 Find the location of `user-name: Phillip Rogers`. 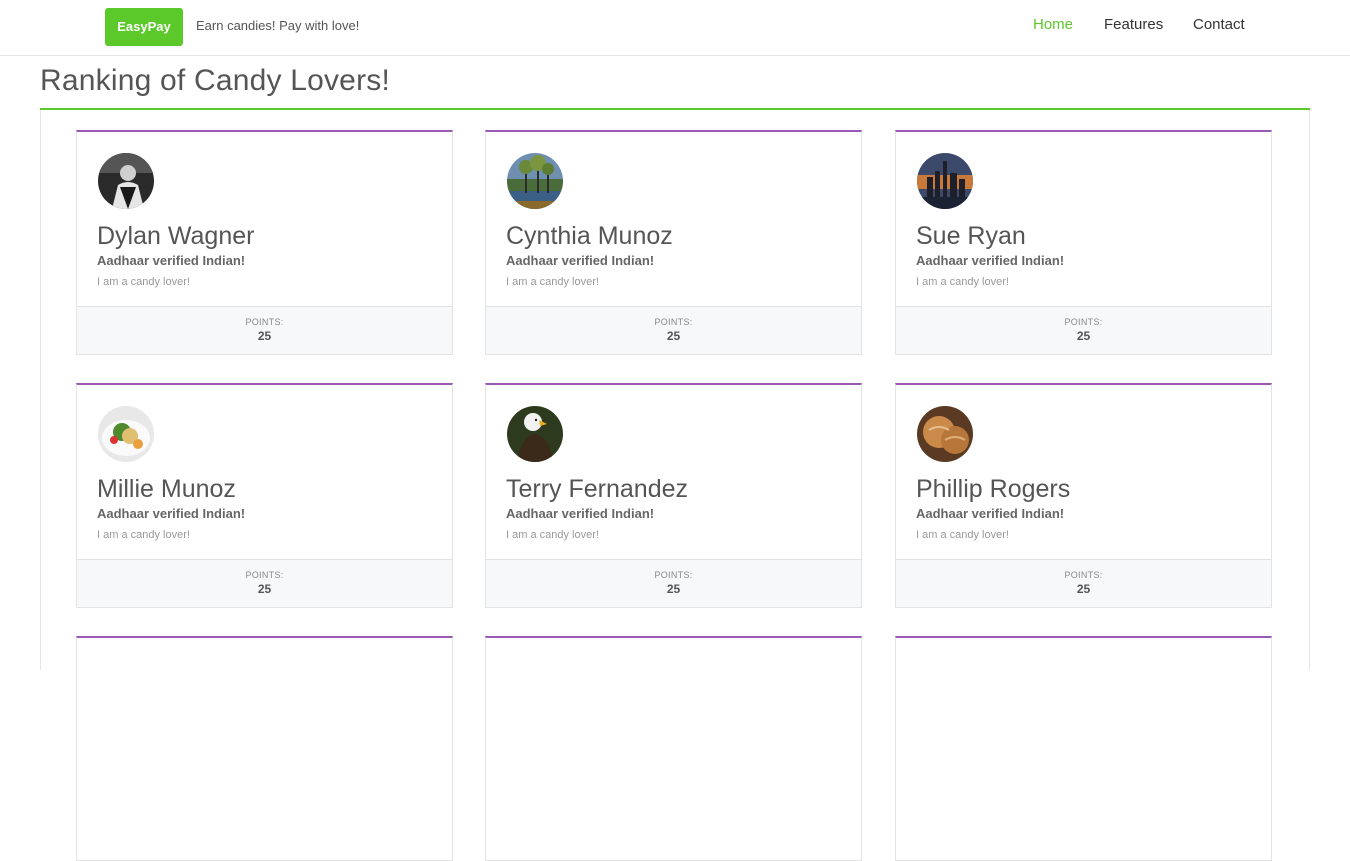

user-name: Phillip Rogers is located at coordinates (993, 489).